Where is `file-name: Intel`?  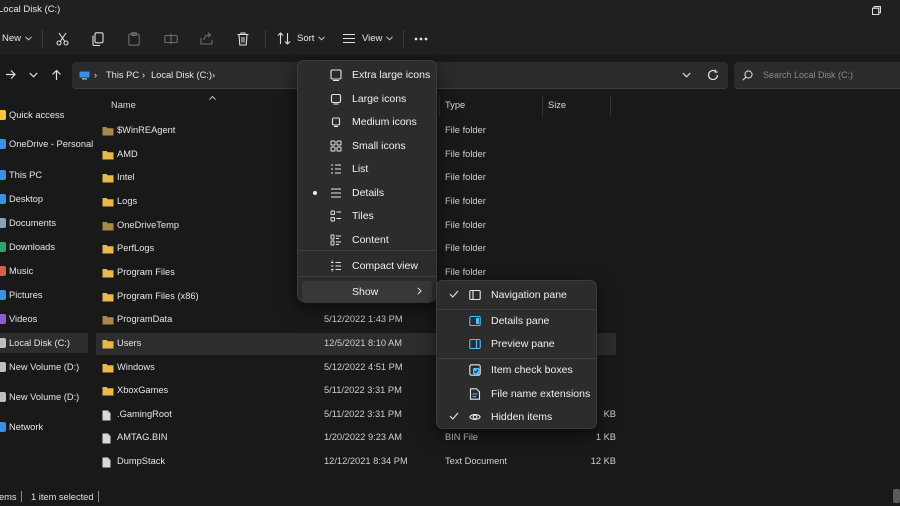
file-name: Intel is located at coordinates (126, 177).